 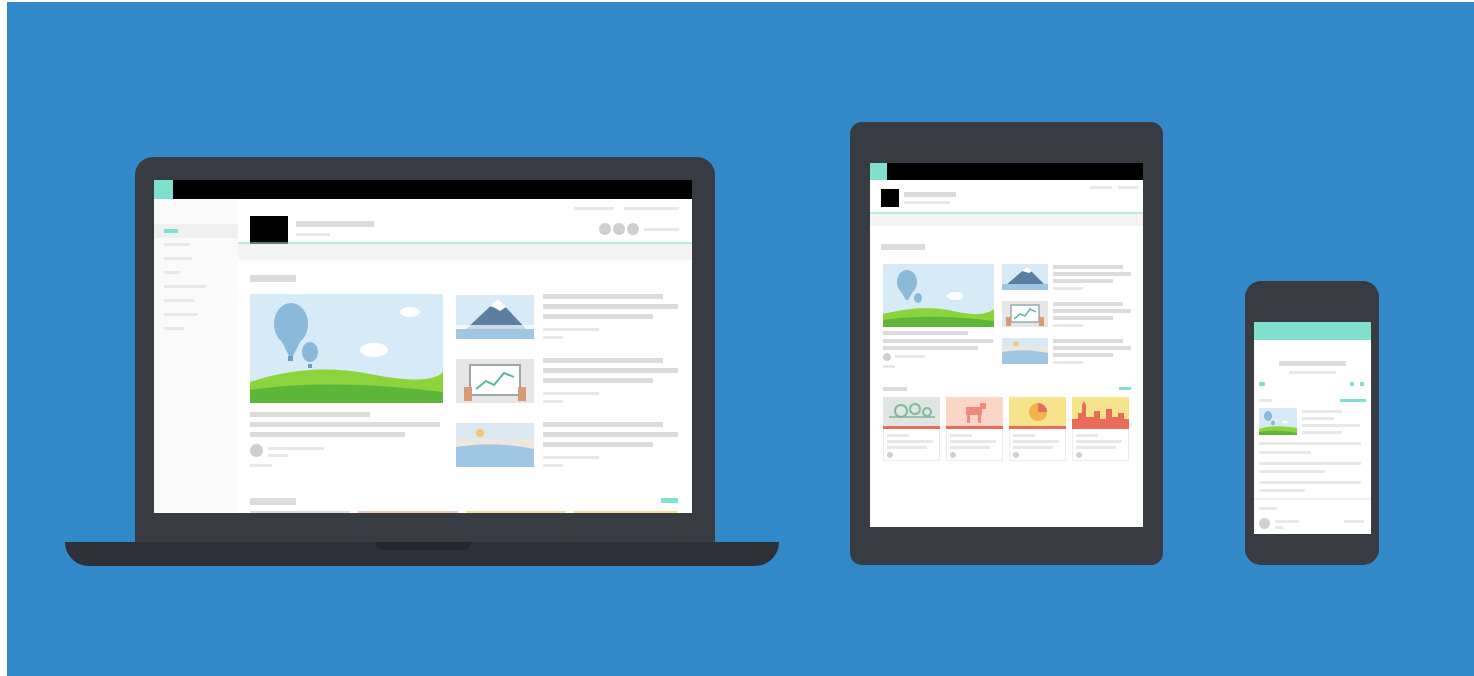 What do you see at coordinates (1312, 363) in the screenshot?
I see `phone-site-title` at bounding box center [1312, 363].